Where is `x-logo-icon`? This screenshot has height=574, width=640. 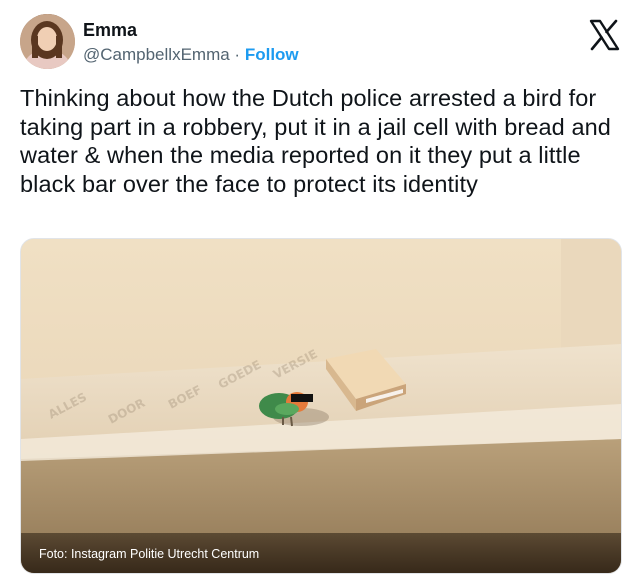 x-logo-icon is located at coordinates (604, 35).